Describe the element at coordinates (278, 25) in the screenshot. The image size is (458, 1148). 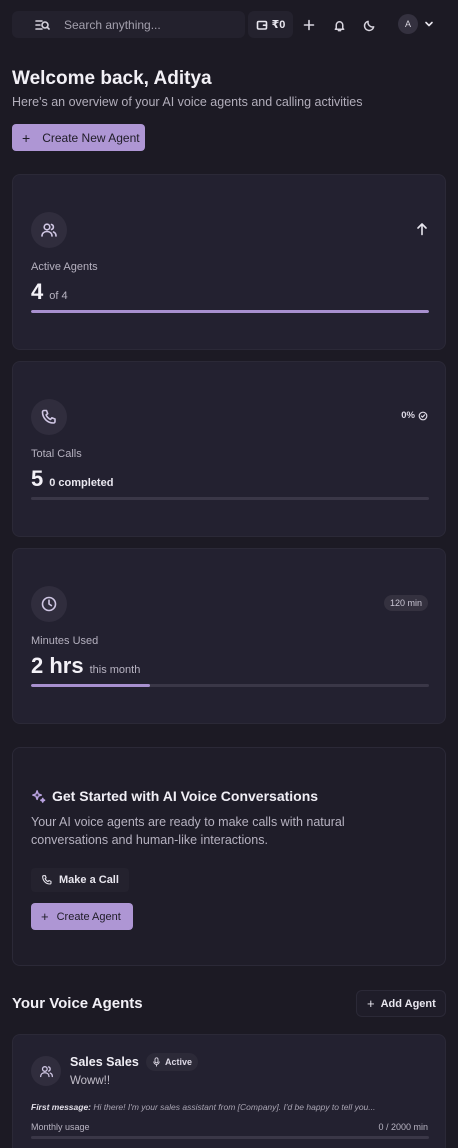
I see `wallet-amount: ₹0` at that location.